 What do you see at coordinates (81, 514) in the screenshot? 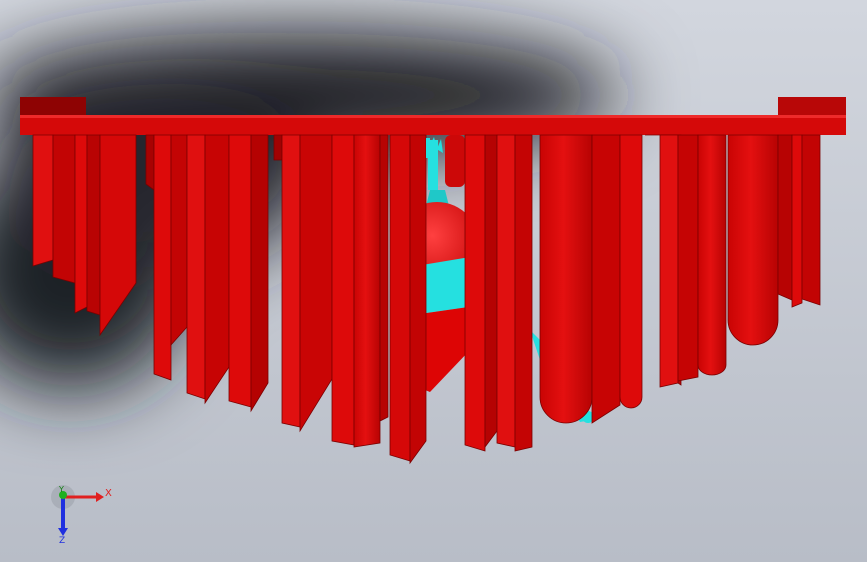
I see `coordinate-triad: X Y Z` at bounding box center [81, 514].